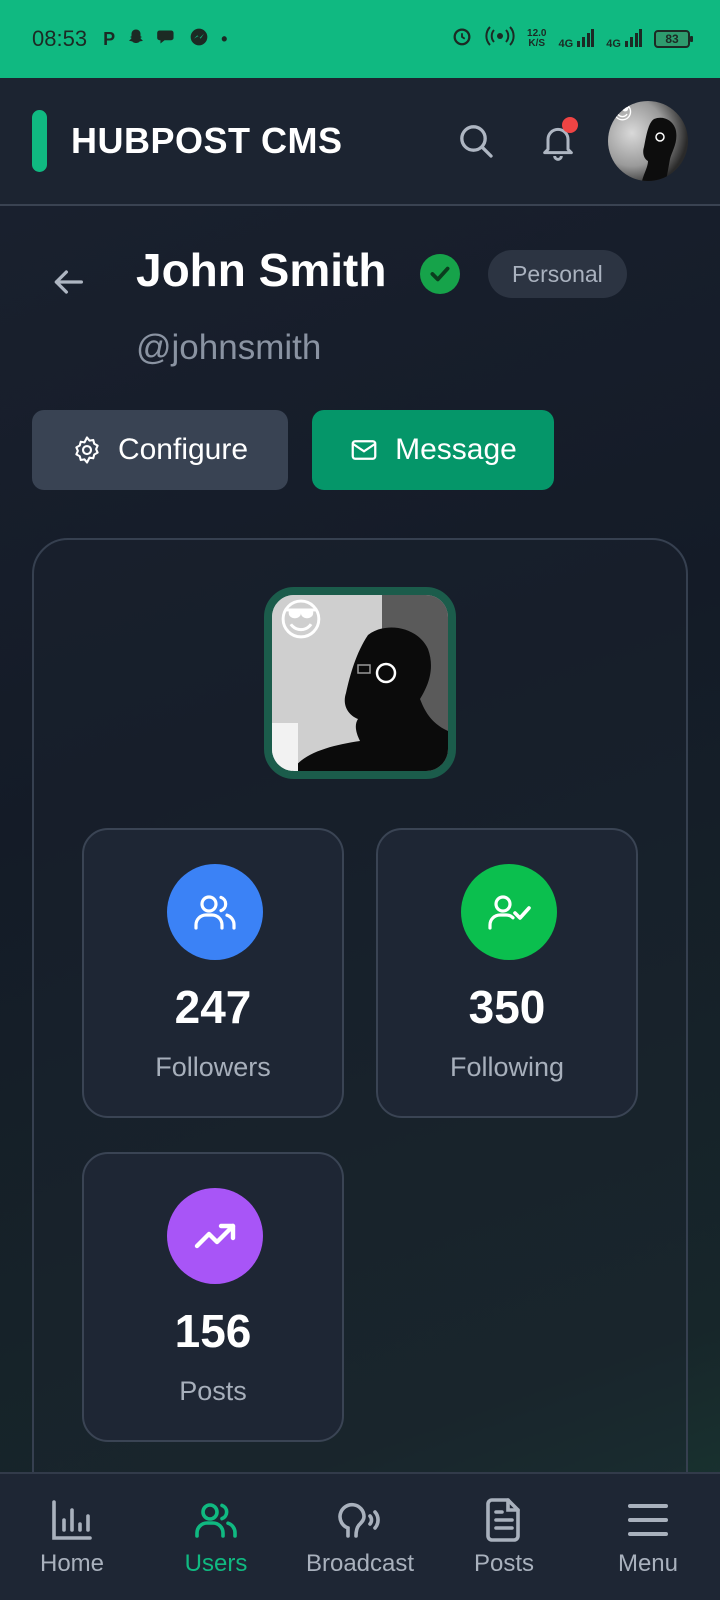 The width and height of the screenshot is (720, 1600). What do you see at coordinates (509, 912) in the screenshot?
I see `user-check-icon` at bounding box center [509, 912].